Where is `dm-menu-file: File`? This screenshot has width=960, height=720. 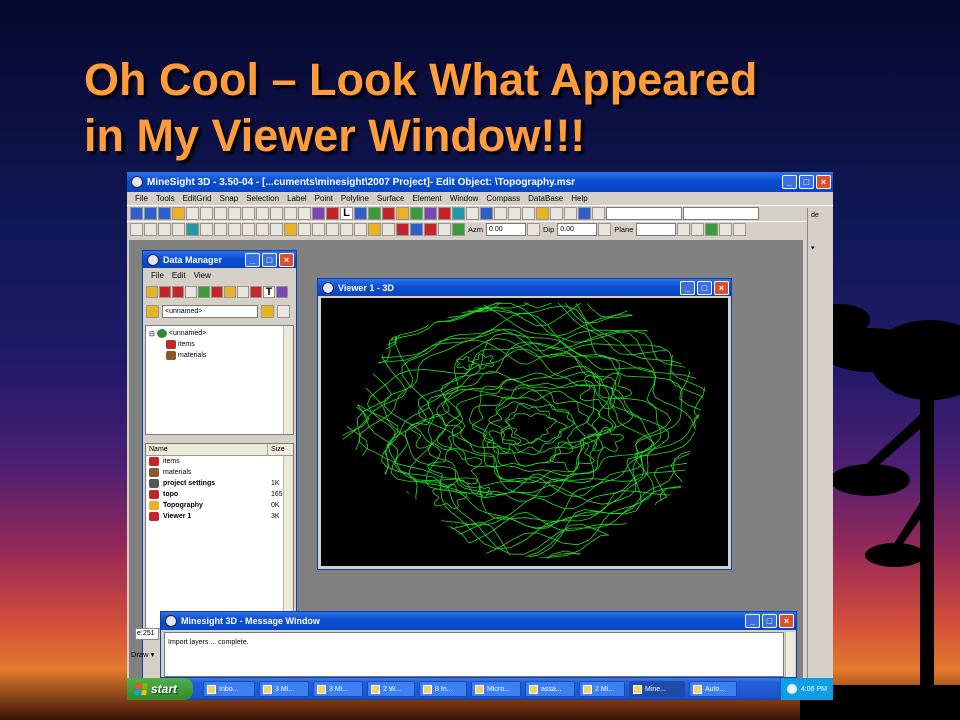
dm-menu-file: File is located at coordinates (157, 275).